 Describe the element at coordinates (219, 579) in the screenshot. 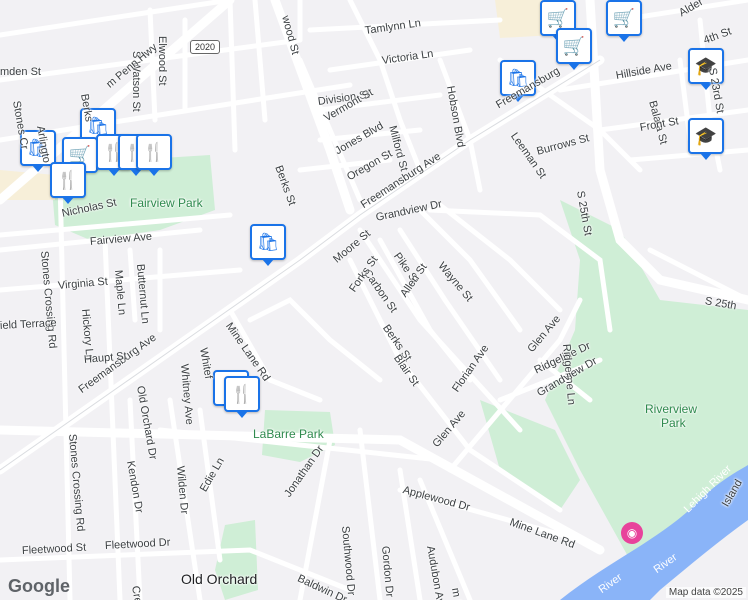

I see `place-label-old-orchard: Old Orchard` at that location.